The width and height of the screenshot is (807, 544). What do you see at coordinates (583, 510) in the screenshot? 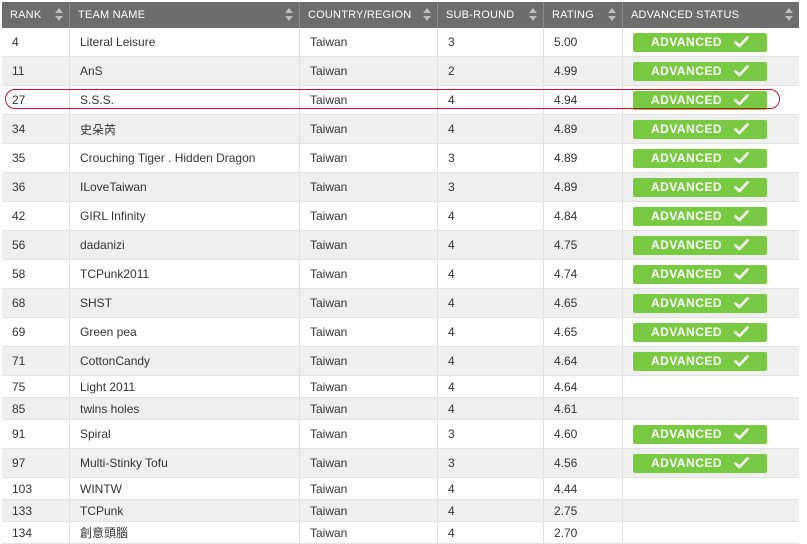
I see `rating-cell: 2.75` at bounding box center [583, 510].